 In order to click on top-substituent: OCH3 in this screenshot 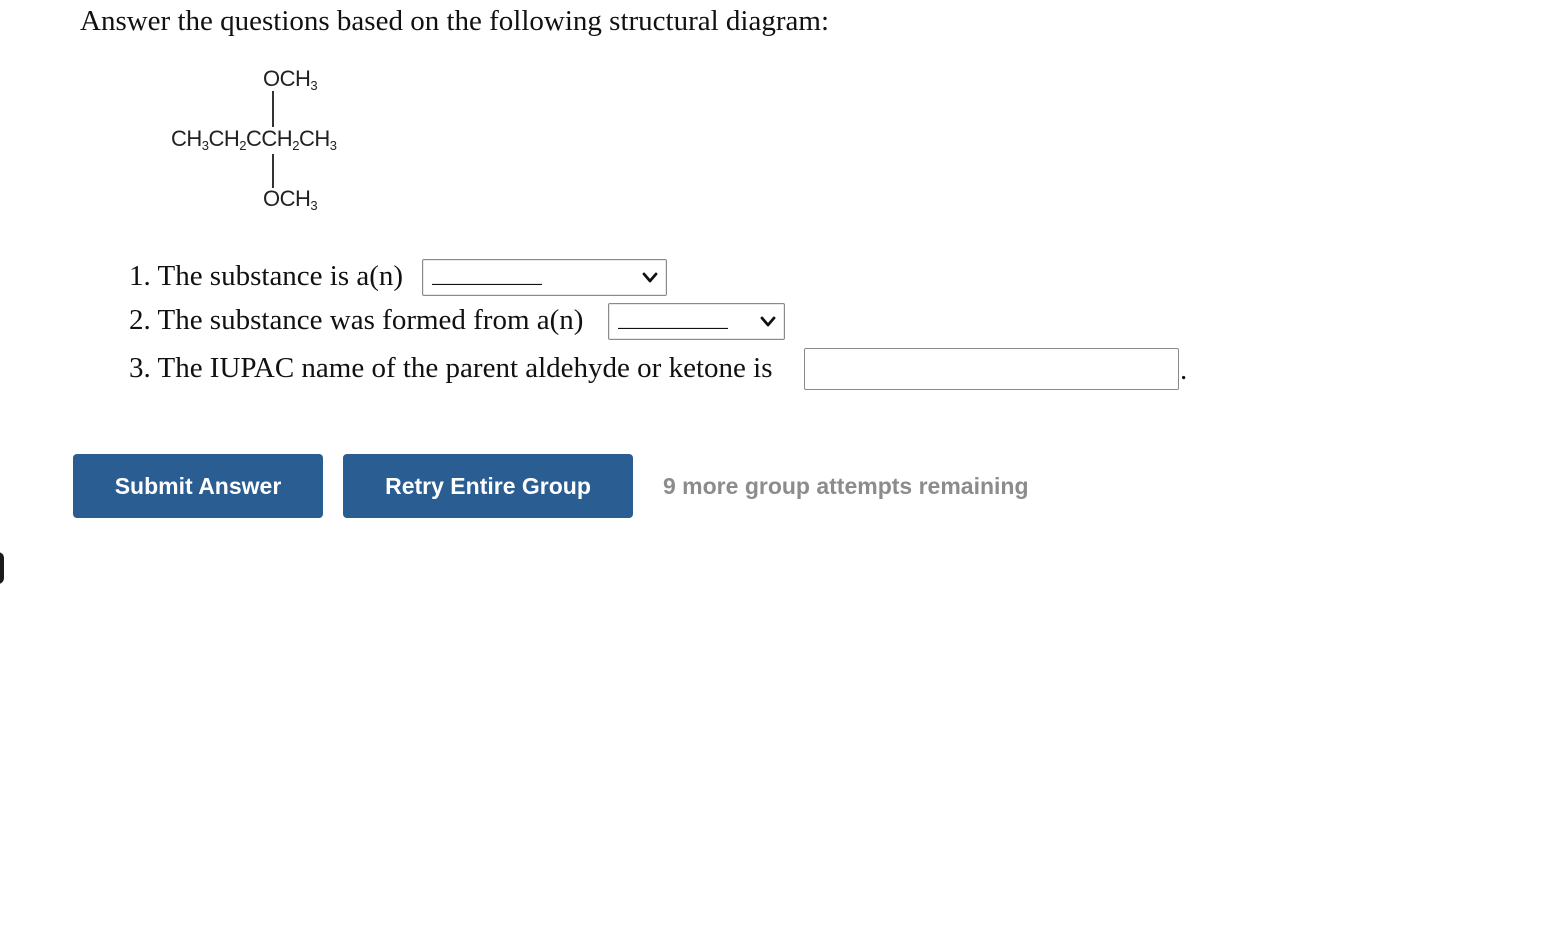, I will do `click(290, 79)`.